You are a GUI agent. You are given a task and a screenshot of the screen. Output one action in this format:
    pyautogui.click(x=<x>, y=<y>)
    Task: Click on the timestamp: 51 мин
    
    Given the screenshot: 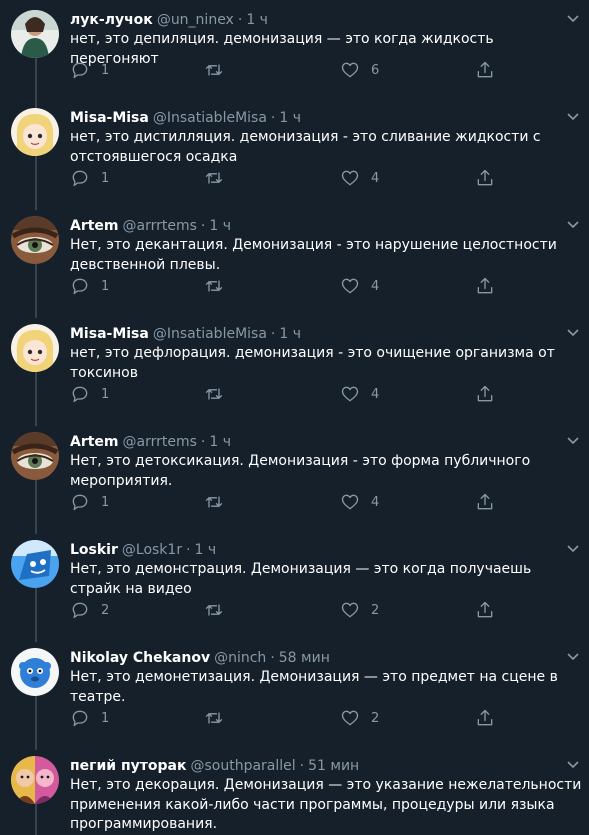 What is the action you would take?
    pyautogui.click(x=333, y=766)
    